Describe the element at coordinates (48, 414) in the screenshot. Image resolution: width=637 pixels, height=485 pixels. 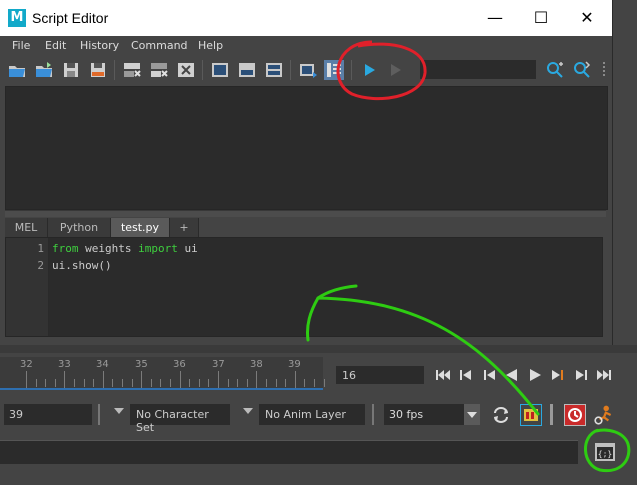
I see `start-frame-field: 39` at that location.